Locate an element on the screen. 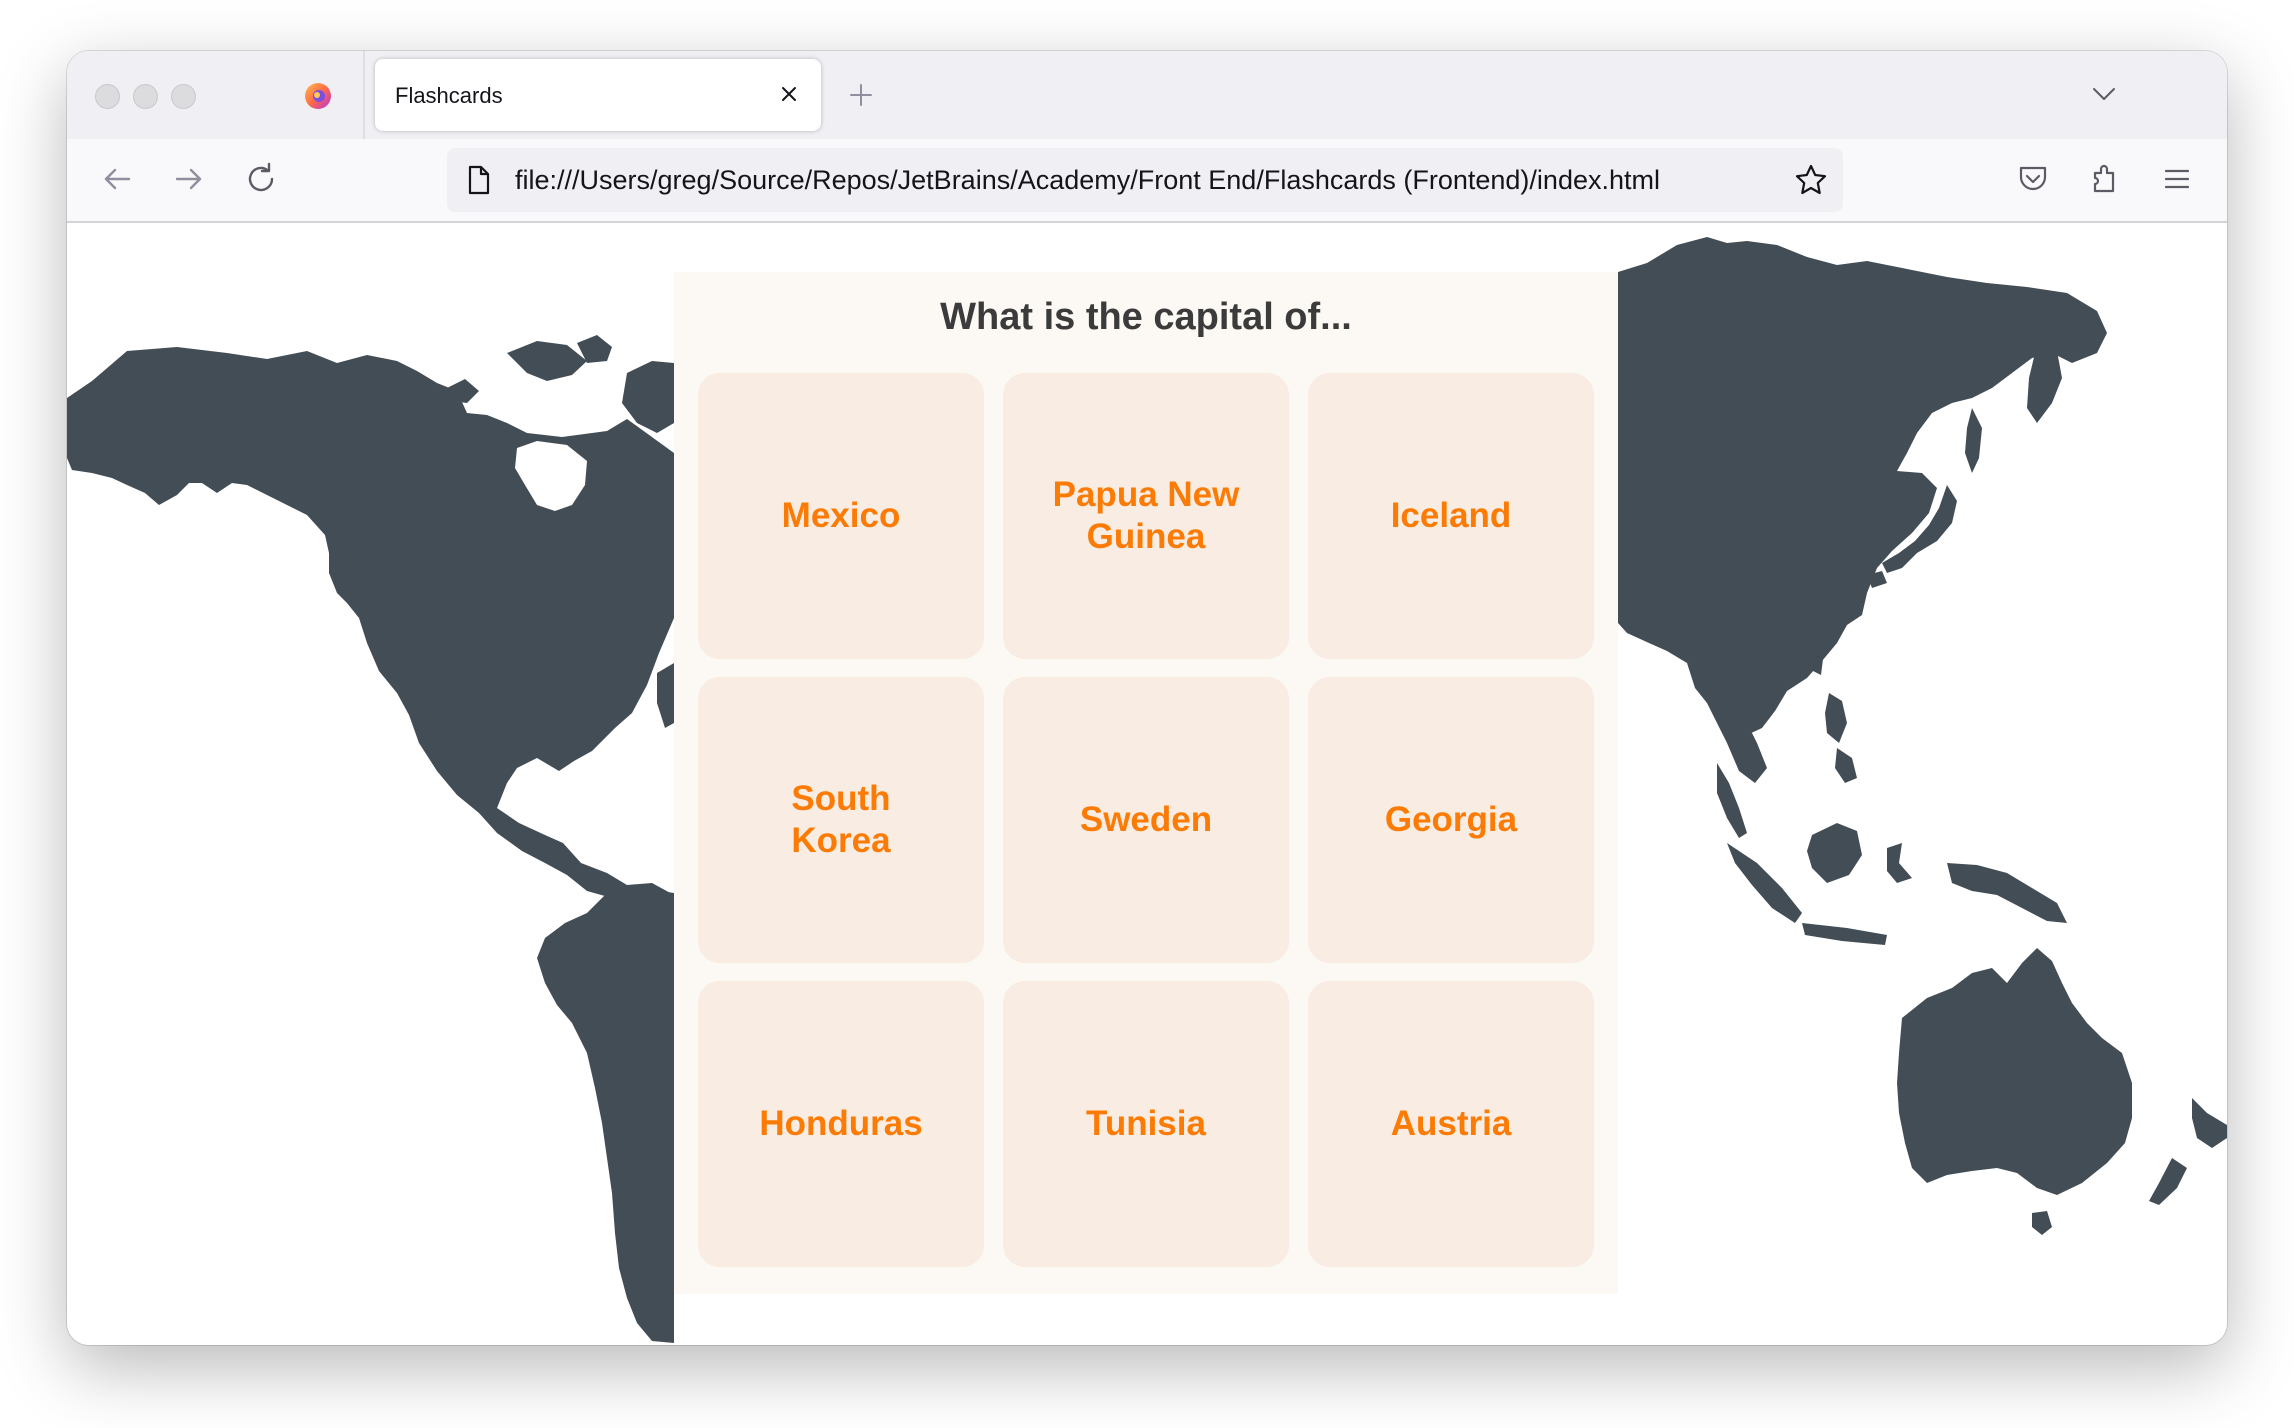 Image resolution: width=2294 pixels, height=1428 pixels. tab-flashcards: Flashcards is located at coordinates (598, 95).